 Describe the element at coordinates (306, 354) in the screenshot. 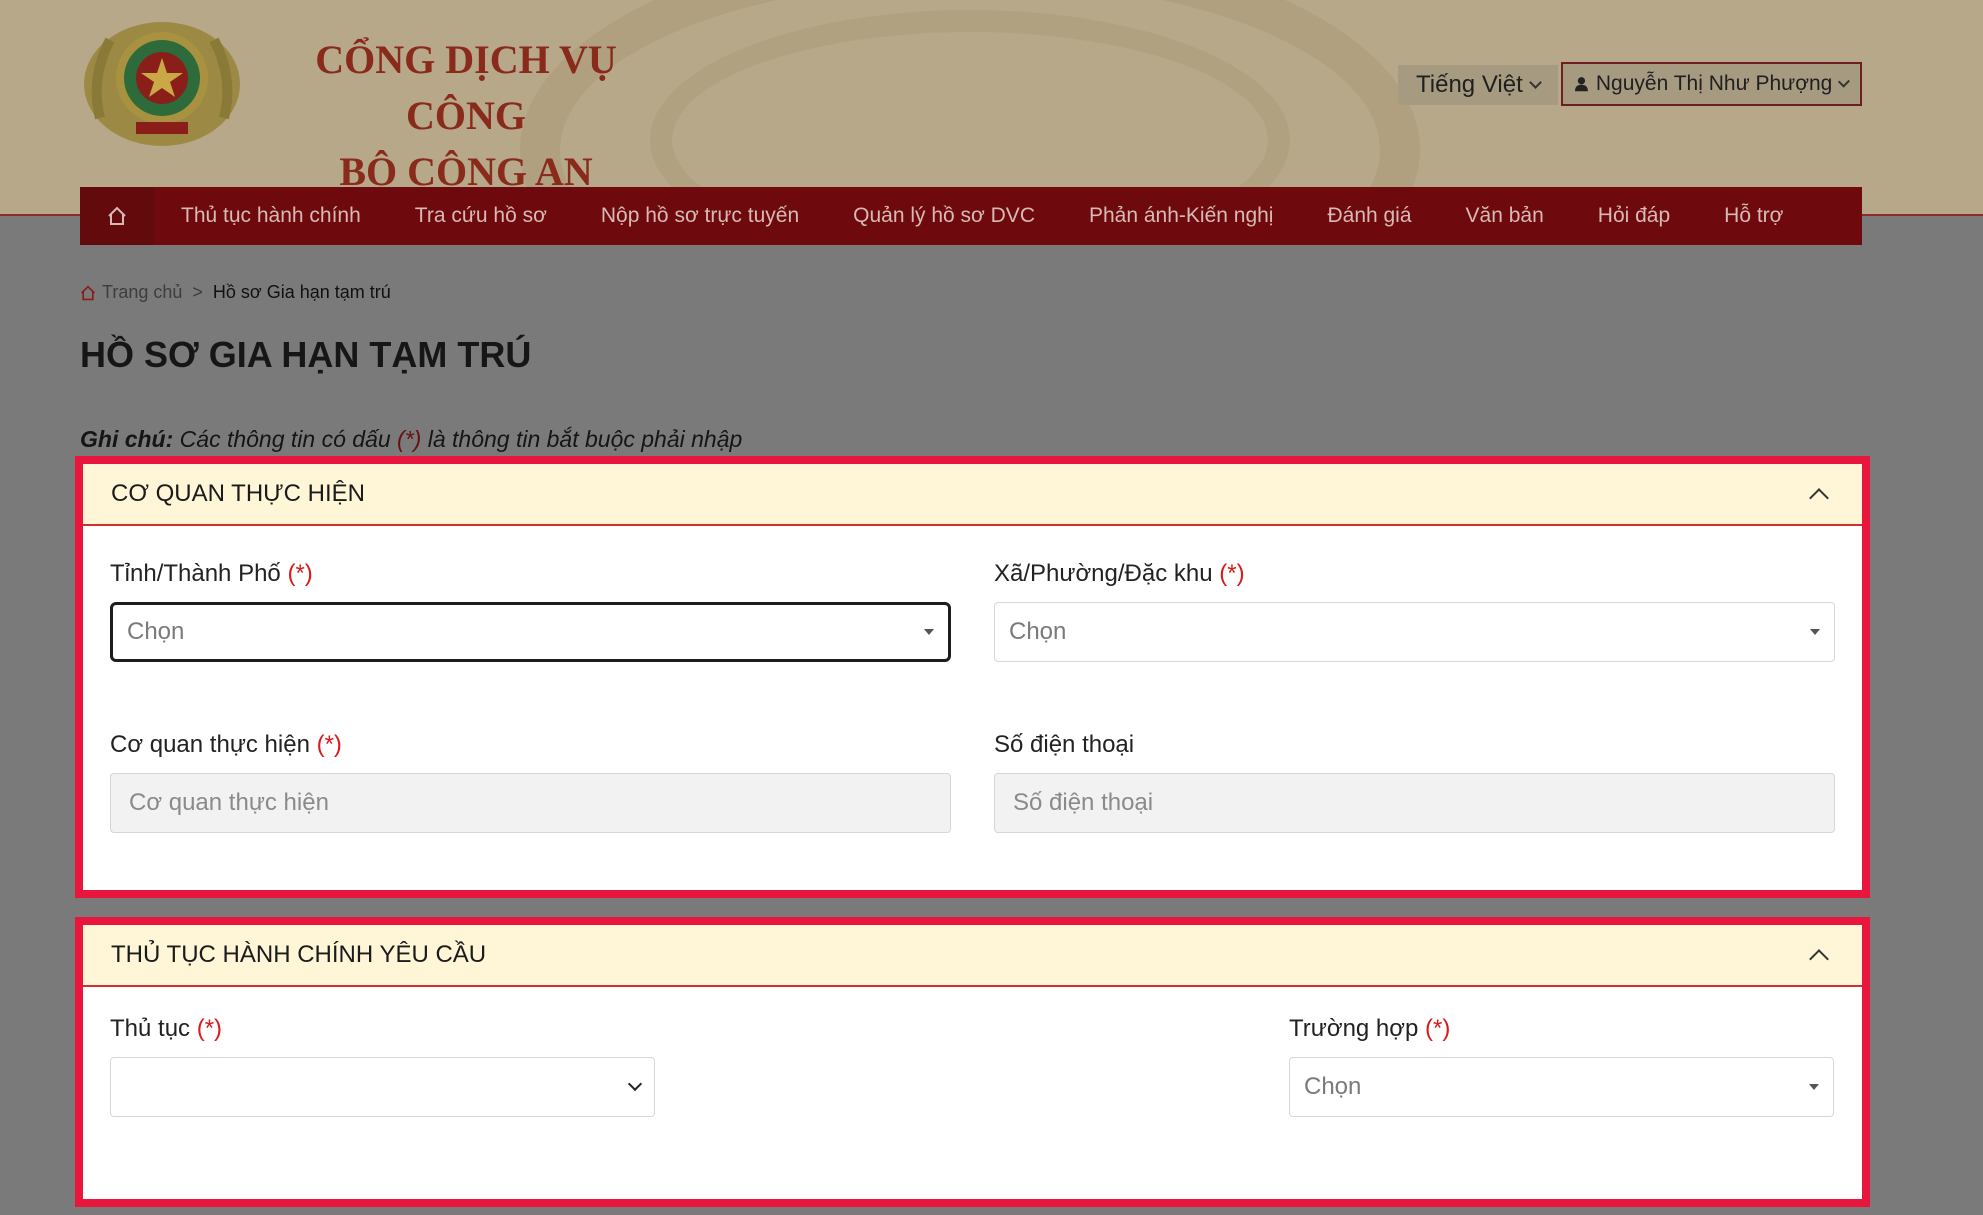

I see `page-title: HỒ SƠ GIA HẠN TẠM TRÚ` at that location.